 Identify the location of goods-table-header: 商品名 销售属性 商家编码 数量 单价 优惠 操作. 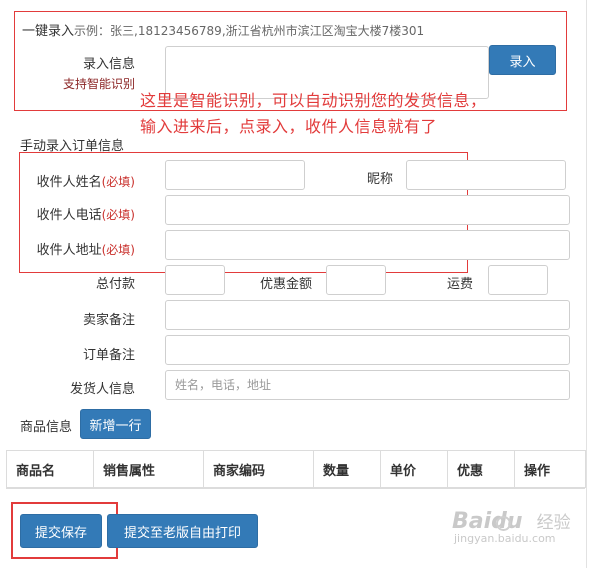
(296, 469).